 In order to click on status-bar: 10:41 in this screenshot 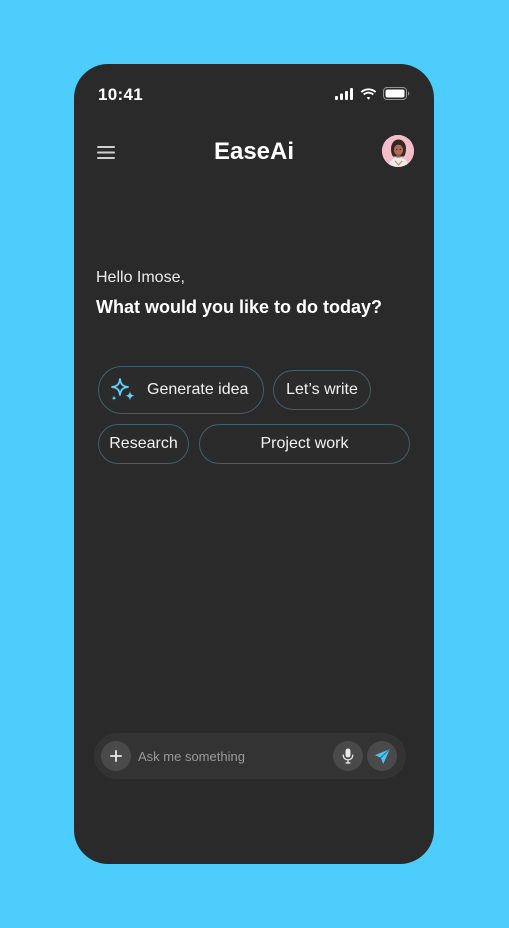, I will do `click(254, 94)`.